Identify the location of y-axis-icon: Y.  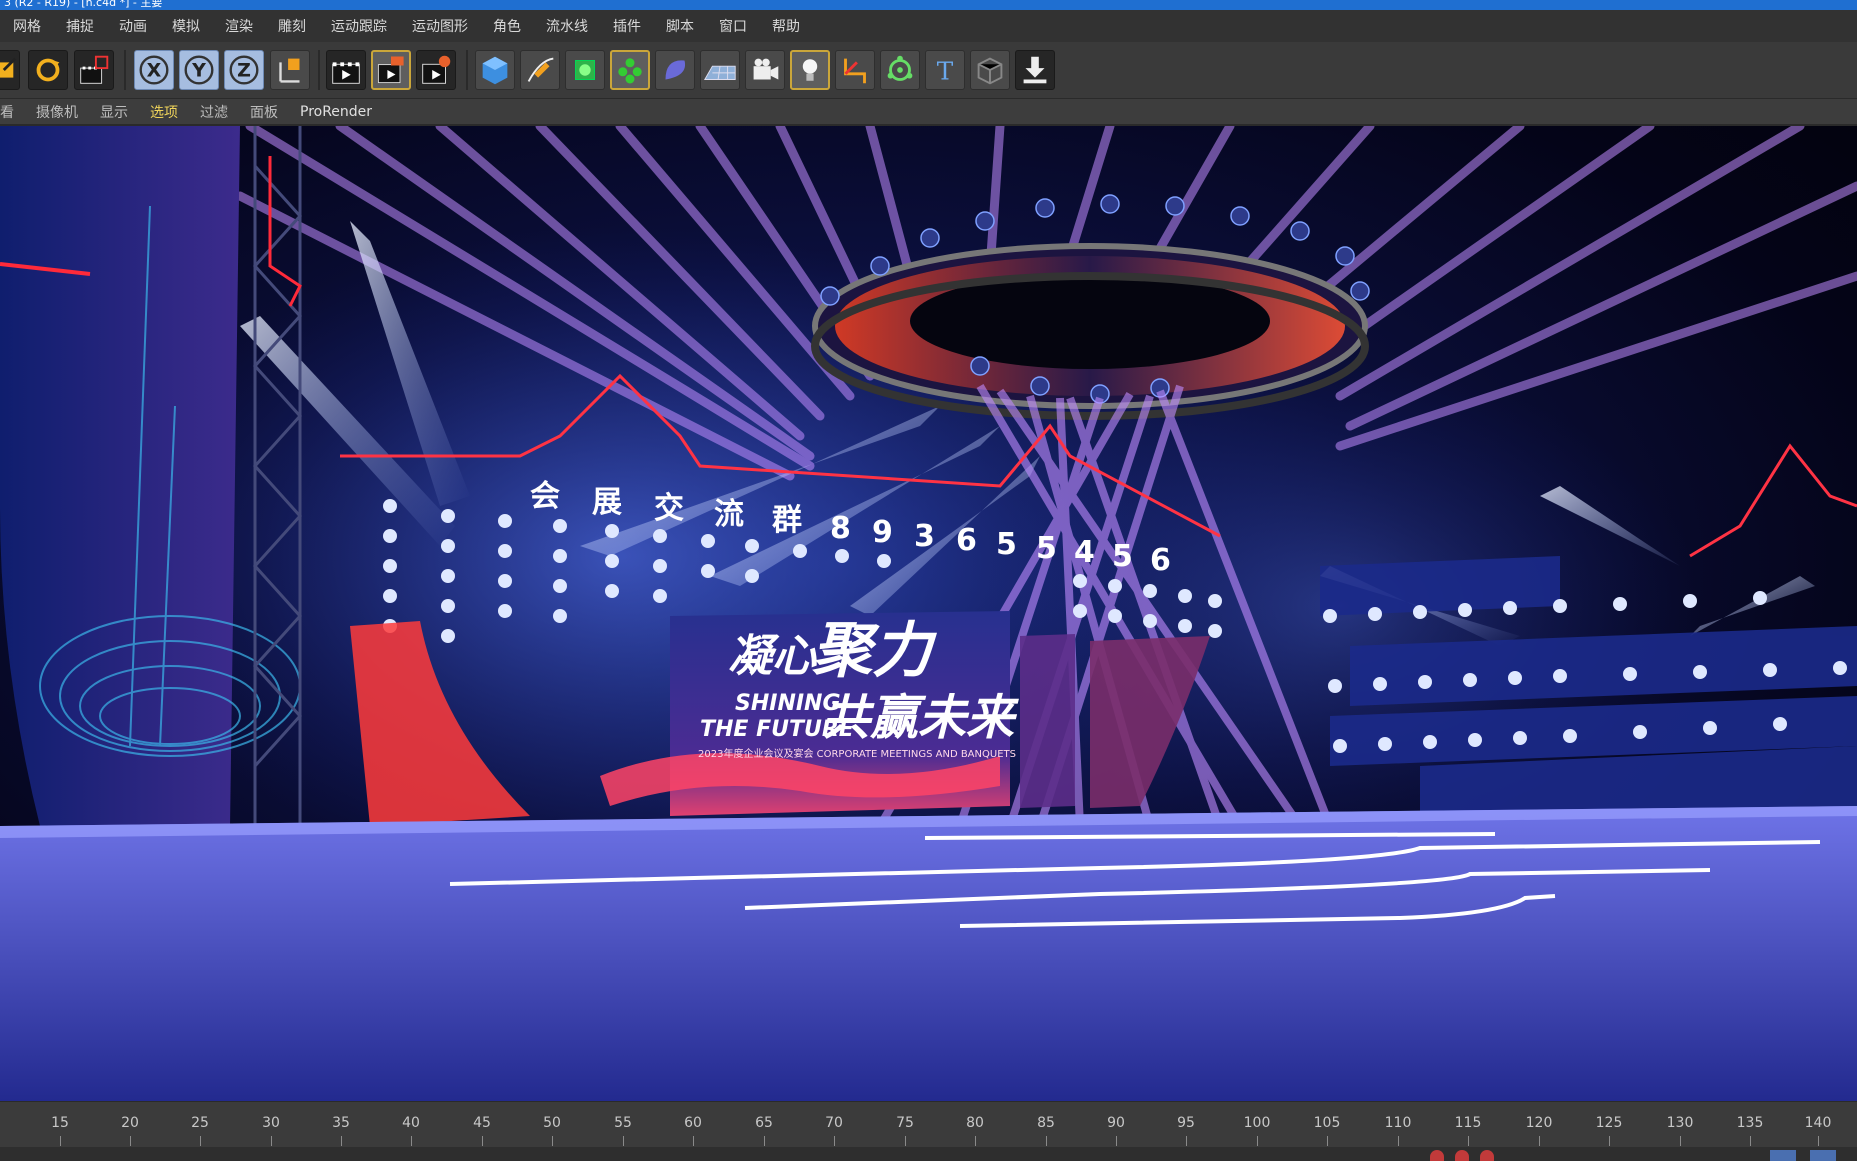
(199, 70).